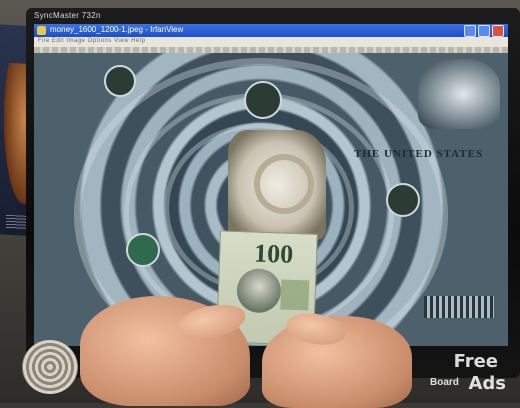  What do you see at coordinates (259, 290) in the screenshot?
I see `banknote-portrait` at bounding box center [259, 290].